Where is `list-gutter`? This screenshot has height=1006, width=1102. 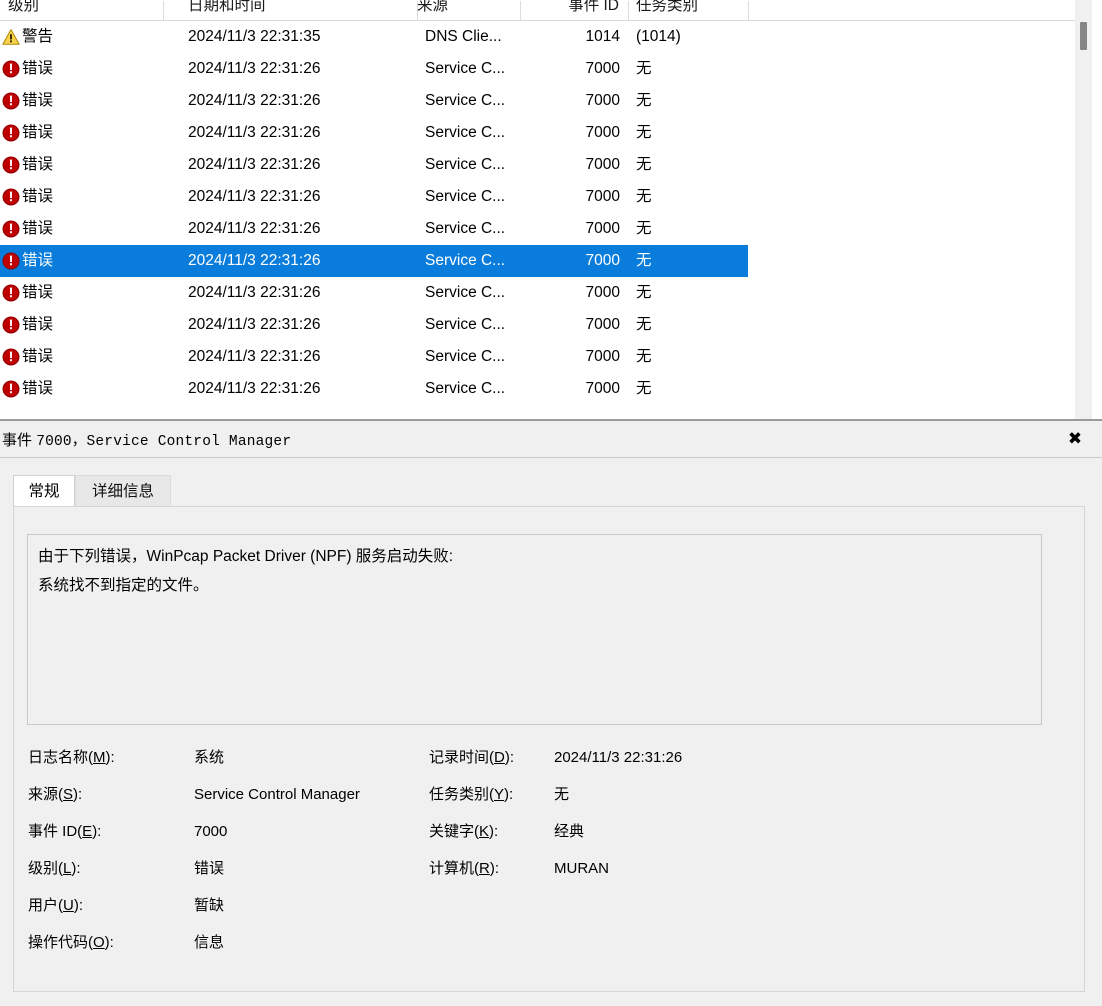
list-gutter is located at coordinates (1097, 210).